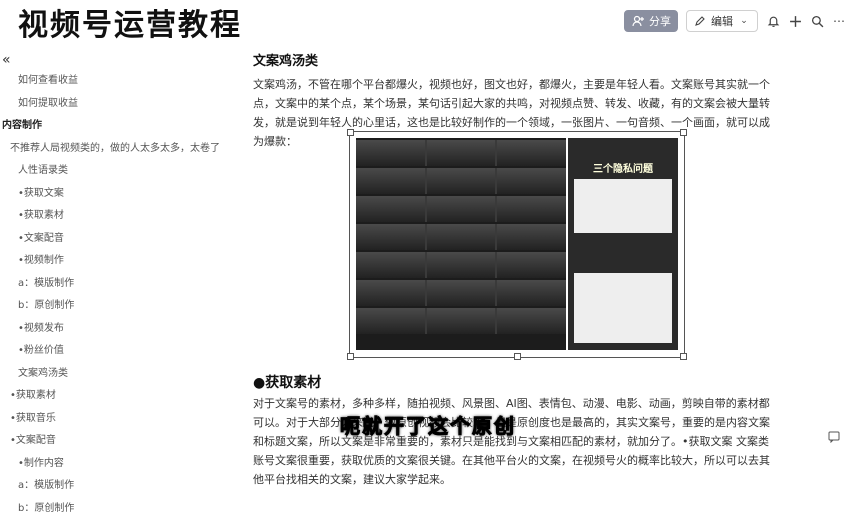 The width and height of the screenshot is (854, 520). Describe the element at coordinates (120, 149) in the screenshot. I see `sidebar-item: 不推荐人局视频类的，做的人太多太多，太卷了` at that location.